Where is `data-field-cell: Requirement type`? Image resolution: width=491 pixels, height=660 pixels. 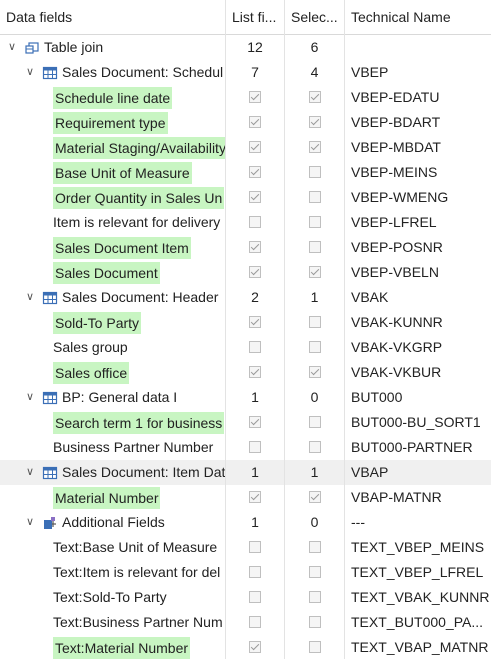 data-field-cell: Requirement type is located at coordinates (112, 122).